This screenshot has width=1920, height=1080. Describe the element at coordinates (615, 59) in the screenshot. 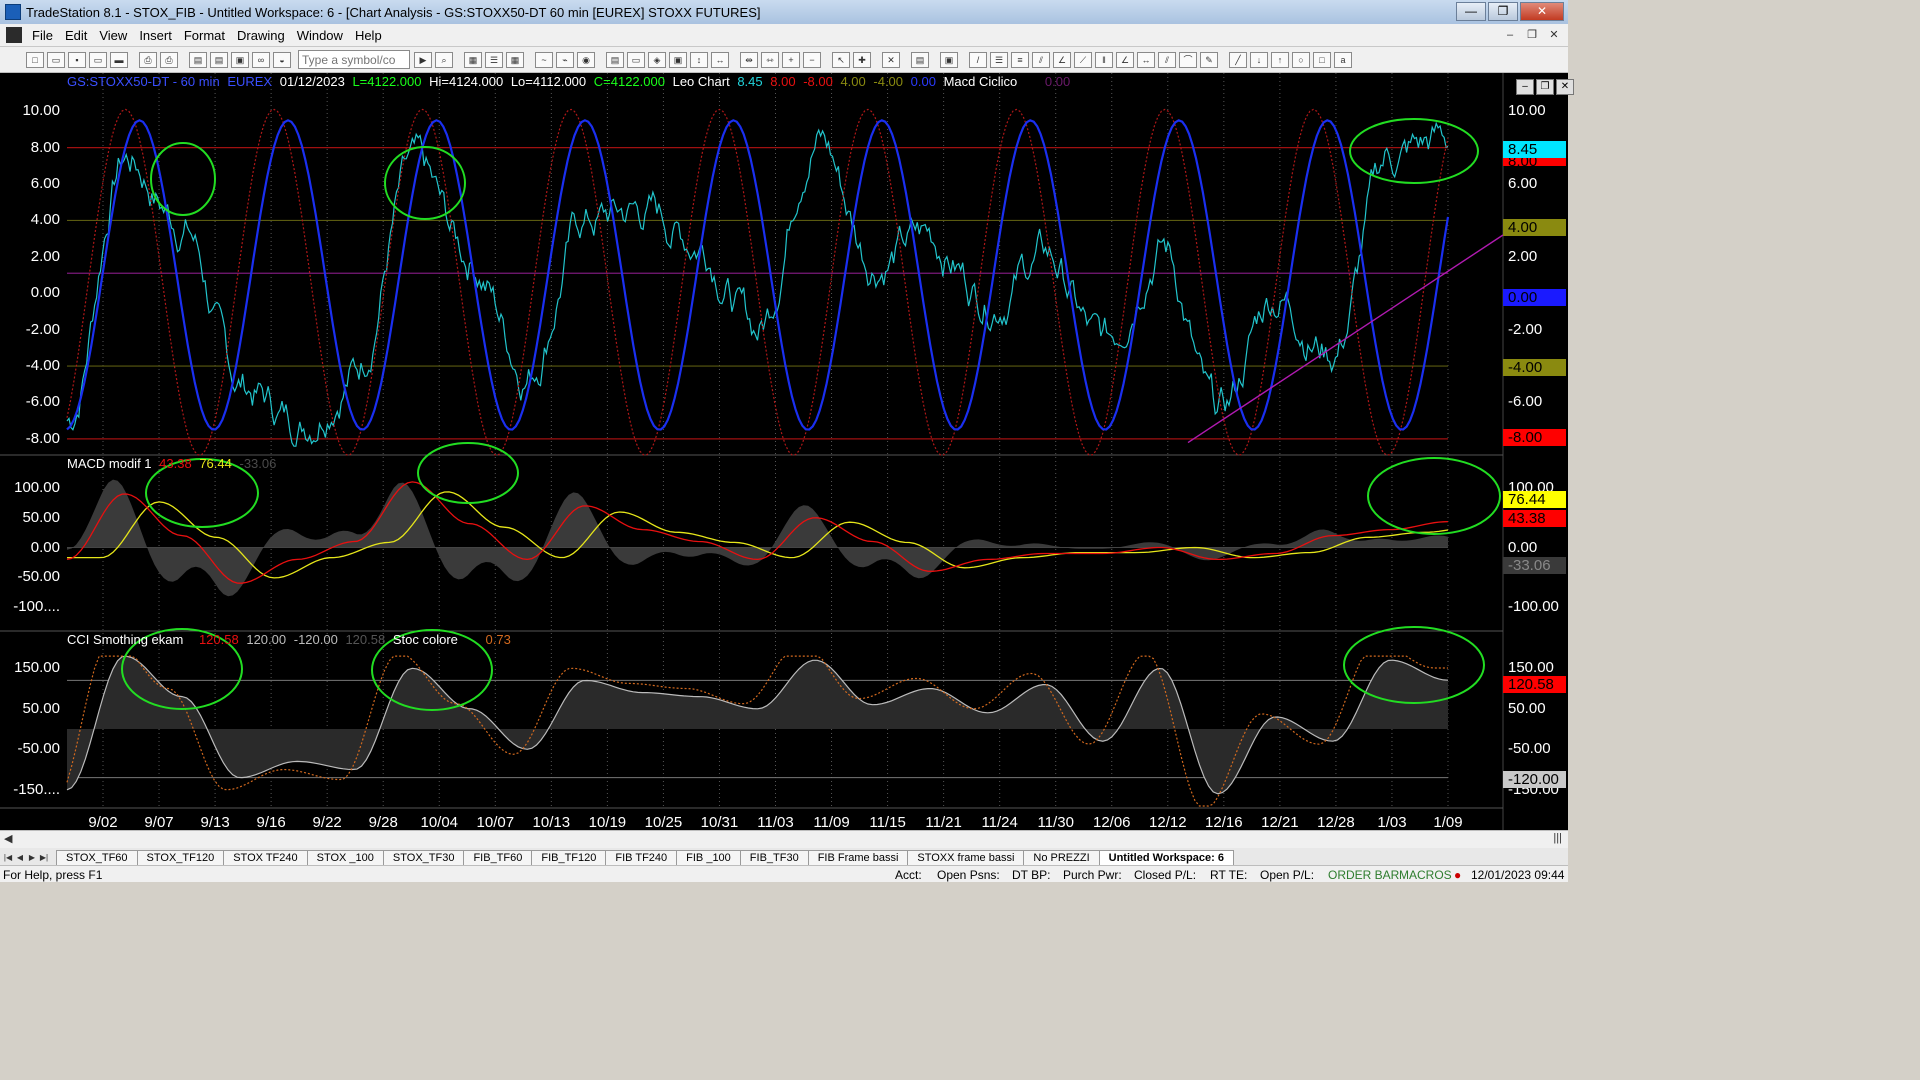

I see `matrix-icon: ▤` at that location.